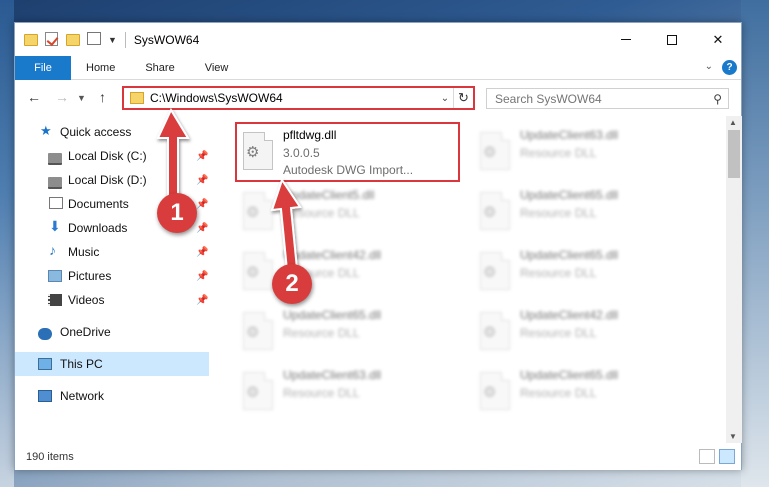 The width and height of the screenshot is (769, 487). I want to click on minimize-button, so click(626, 39).